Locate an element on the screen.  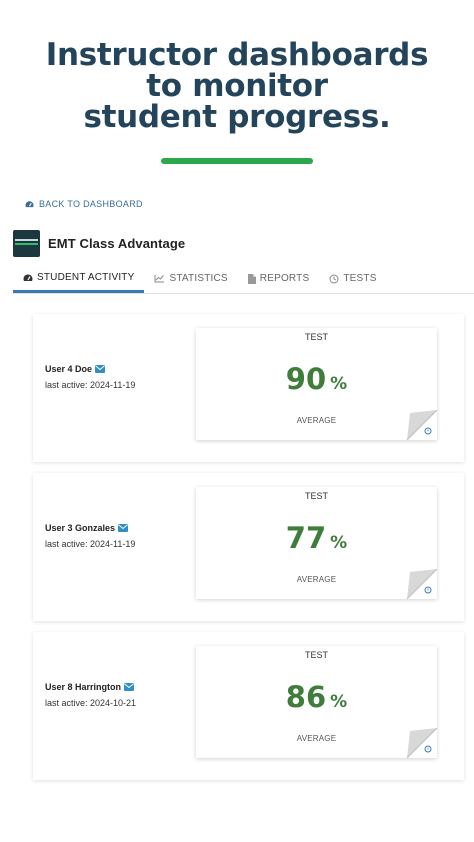
tab-label: TESTS is located at coordinates (360, 278).